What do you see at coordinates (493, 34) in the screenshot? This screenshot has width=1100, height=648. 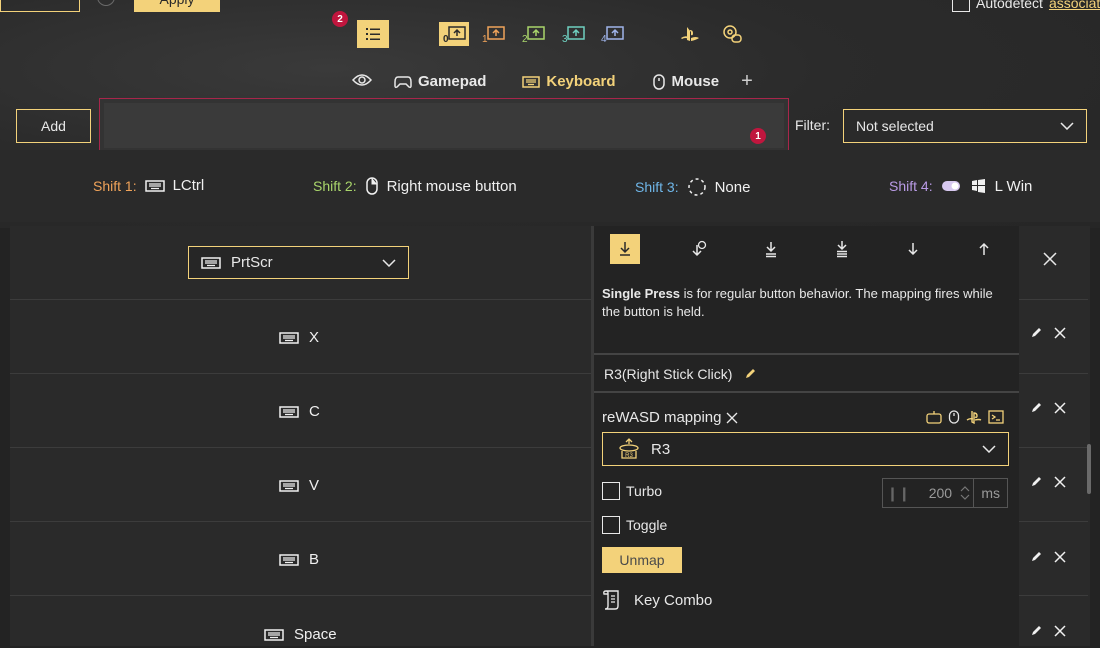 I see `slot-1-button: 1` at bounding box center [493, 34].